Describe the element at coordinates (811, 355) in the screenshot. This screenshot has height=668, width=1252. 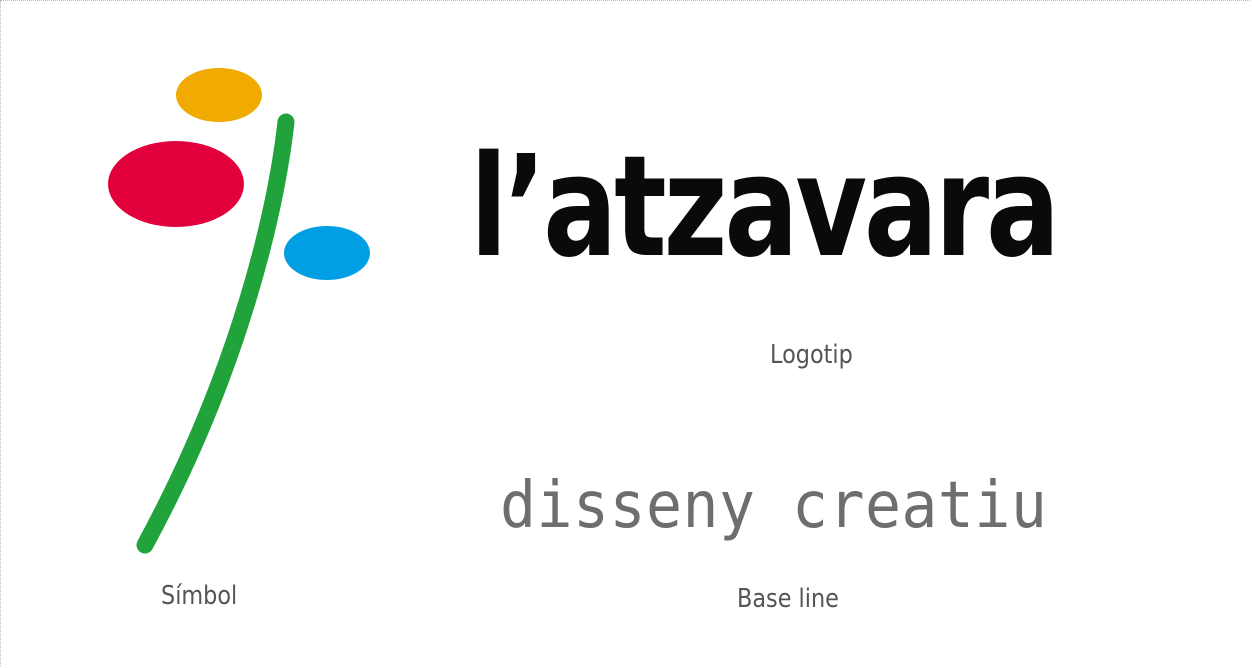
I see `logotype-caption: Logotip` at that location.